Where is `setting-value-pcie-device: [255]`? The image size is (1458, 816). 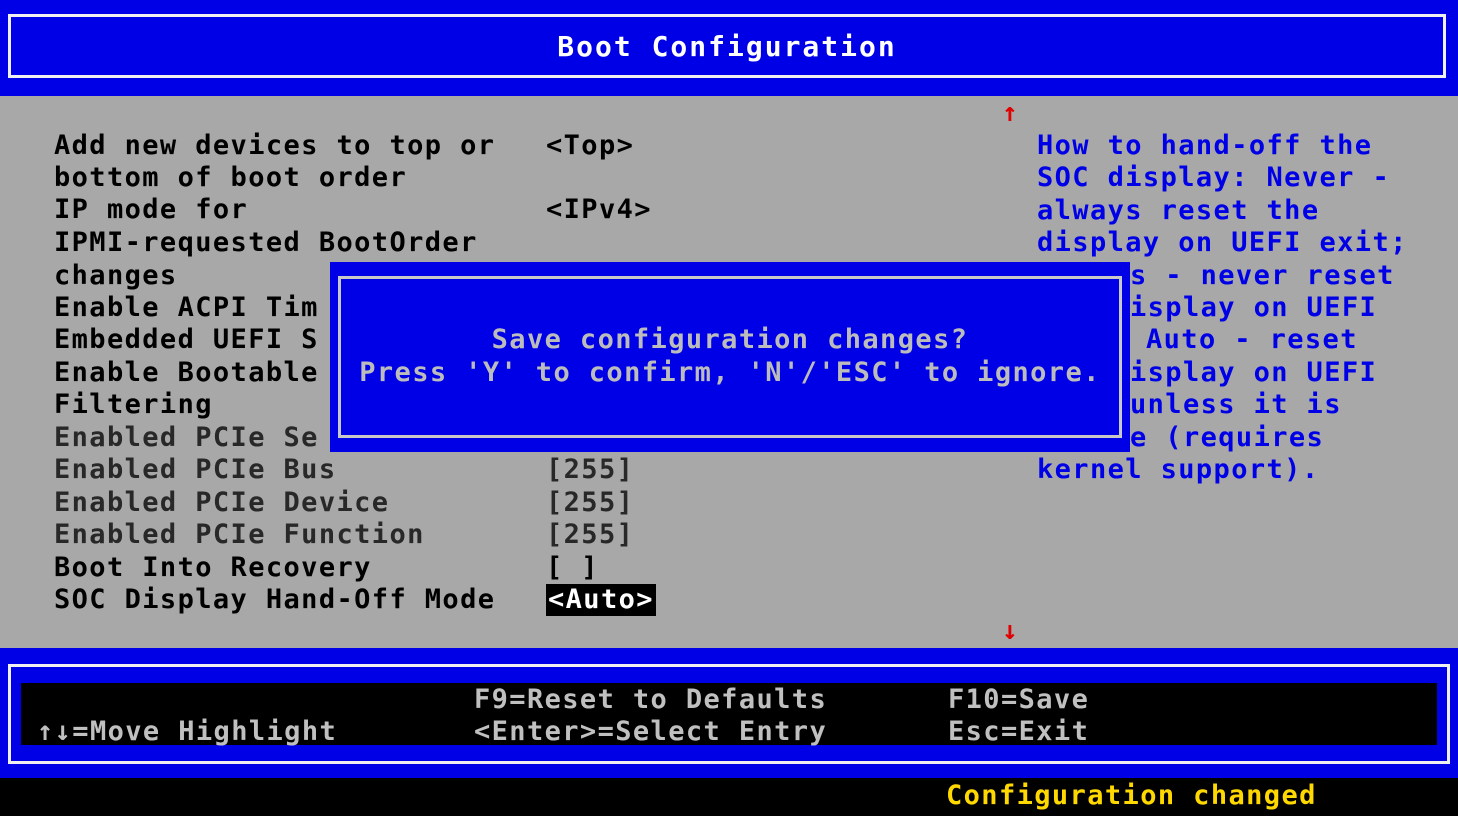
setting-value-pcie-device: [255] is located at coordinates (590, 503).